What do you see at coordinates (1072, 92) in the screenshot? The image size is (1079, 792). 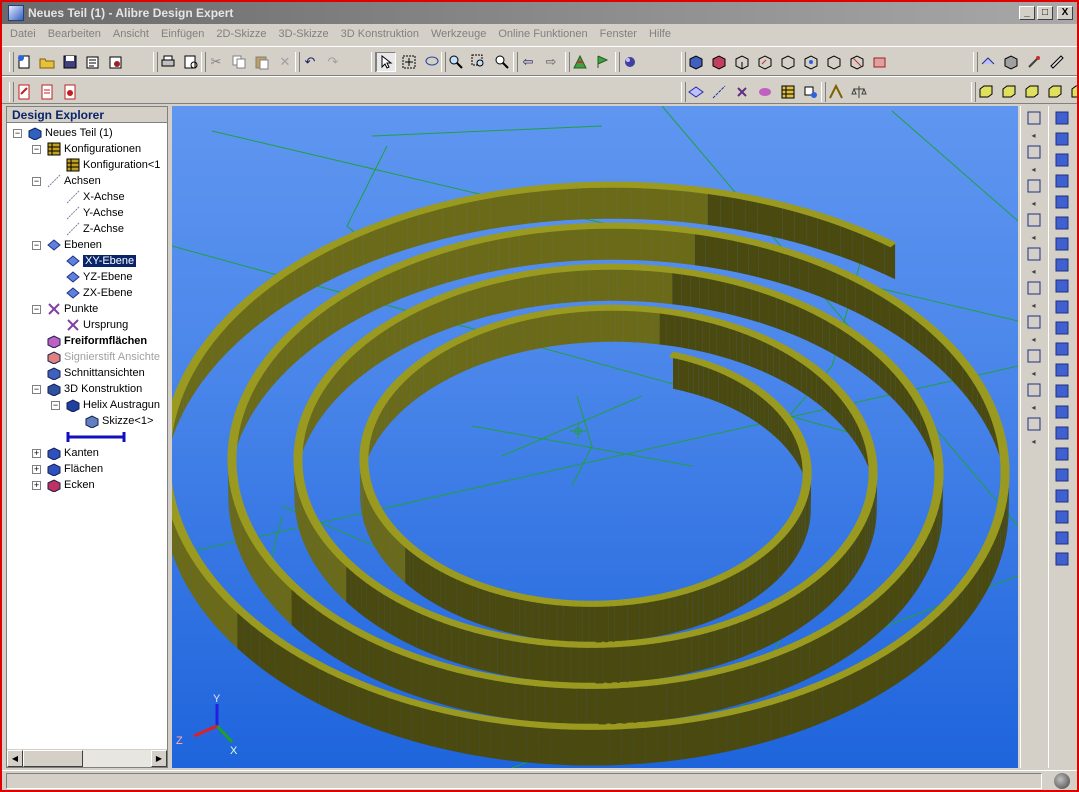 I see `view-left-icon` at bounding box center [1072, 92].